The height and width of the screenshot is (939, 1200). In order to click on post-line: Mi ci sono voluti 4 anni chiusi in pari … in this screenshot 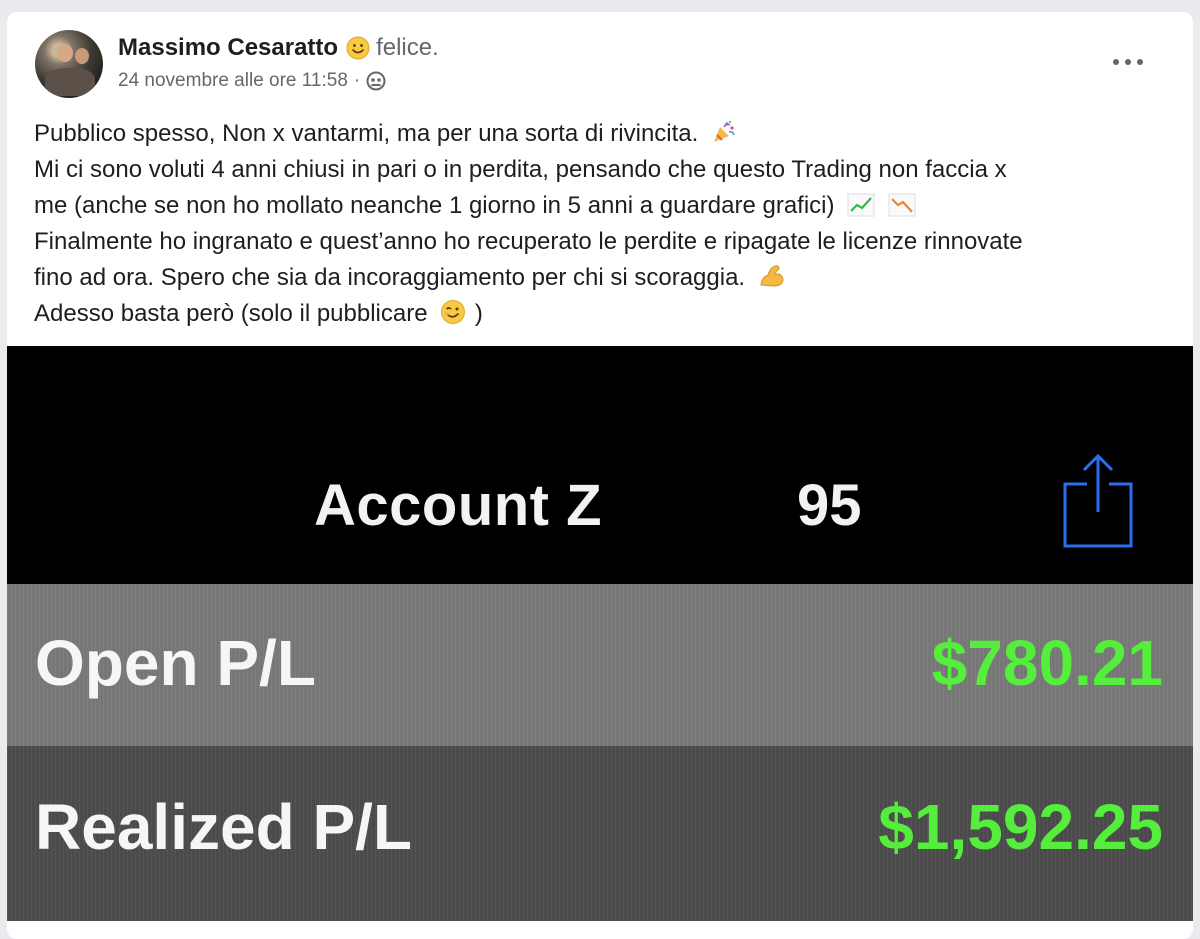, I will do `click(604, 170)`.